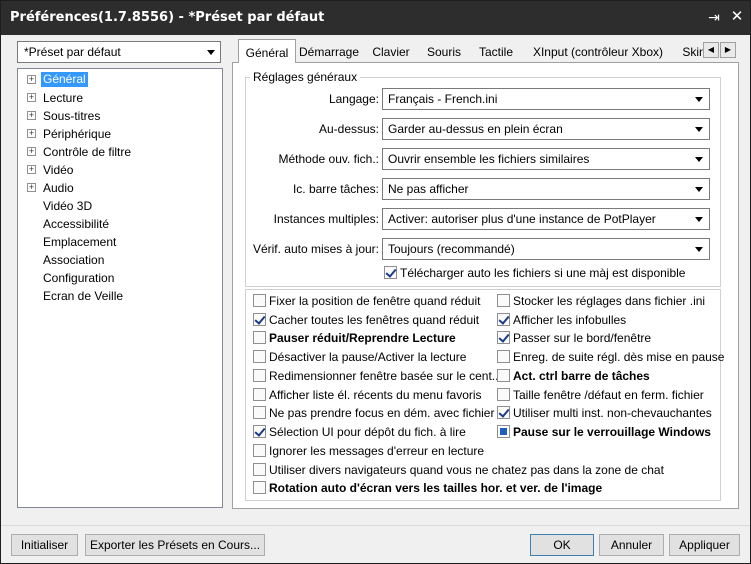  Describe the element at coordinates (72, 116) in the screenshot. I see `tree-item-label: Sous-titres` at that location.